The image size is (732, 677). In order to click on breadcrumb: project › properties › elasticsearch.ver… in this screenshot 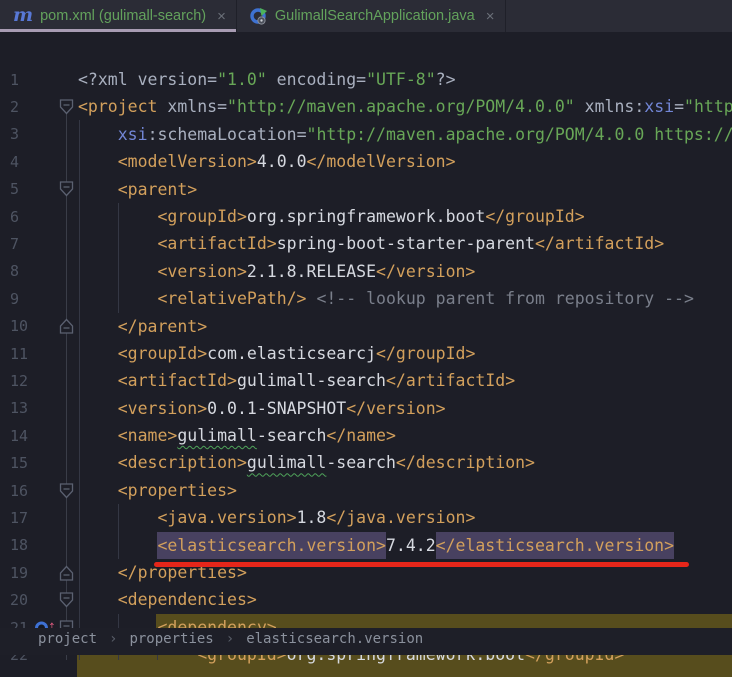, I will do `click(366, 641)`.